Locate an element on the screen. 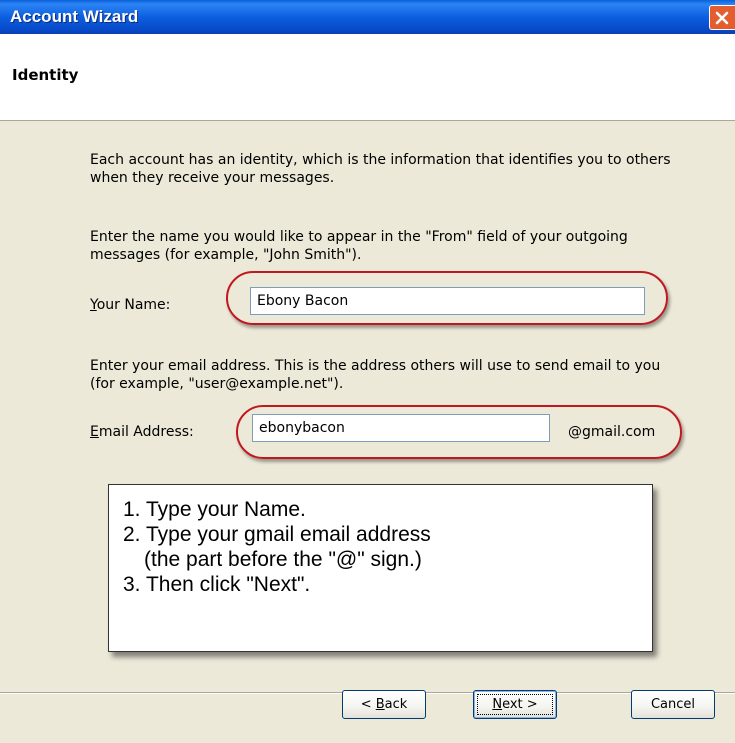 This screenshot has height=743, width=735. email-address-label-text: mail Address: is located at coordinates (146, 432).